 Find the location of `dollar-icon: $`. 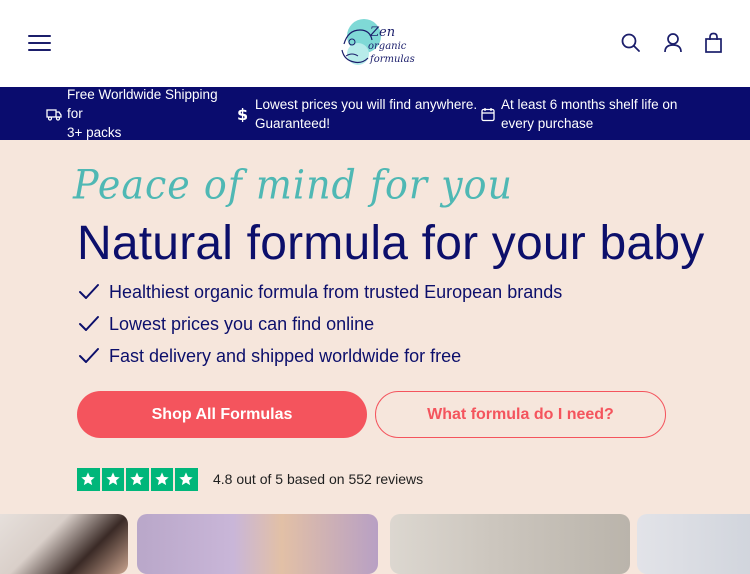

dollar-icon: $ is located at coordinates (243, 114).